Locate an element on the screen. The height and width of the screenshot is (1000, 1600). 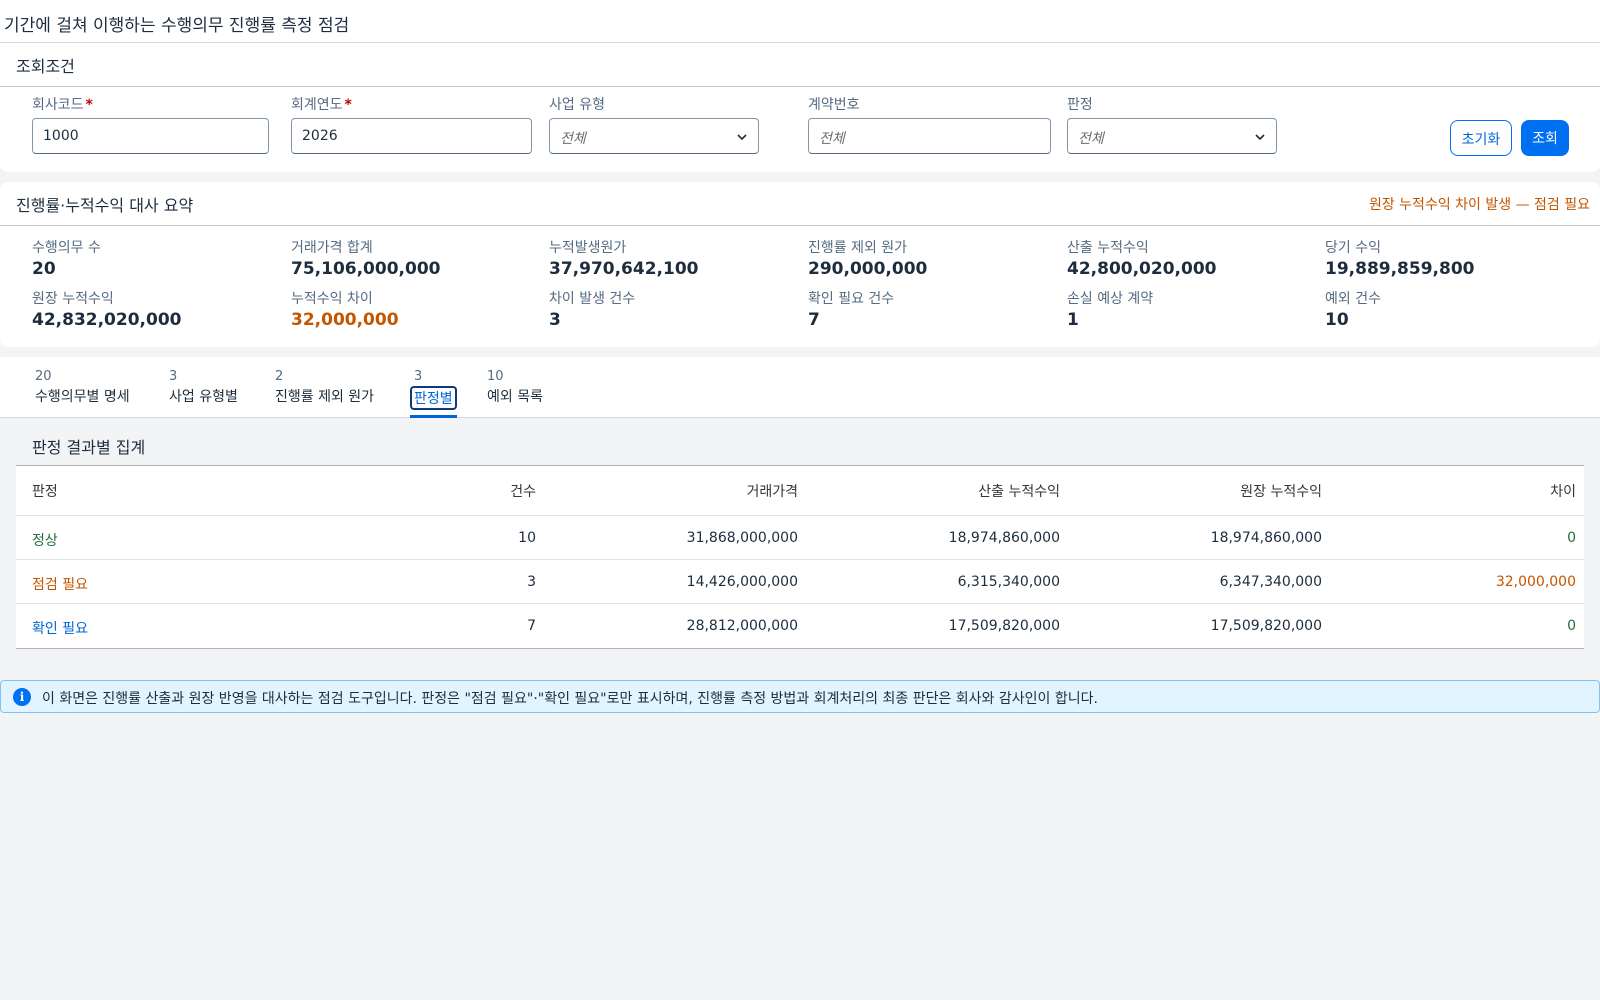
judgment-label: 판정 is located at coordinates (1080, 105).